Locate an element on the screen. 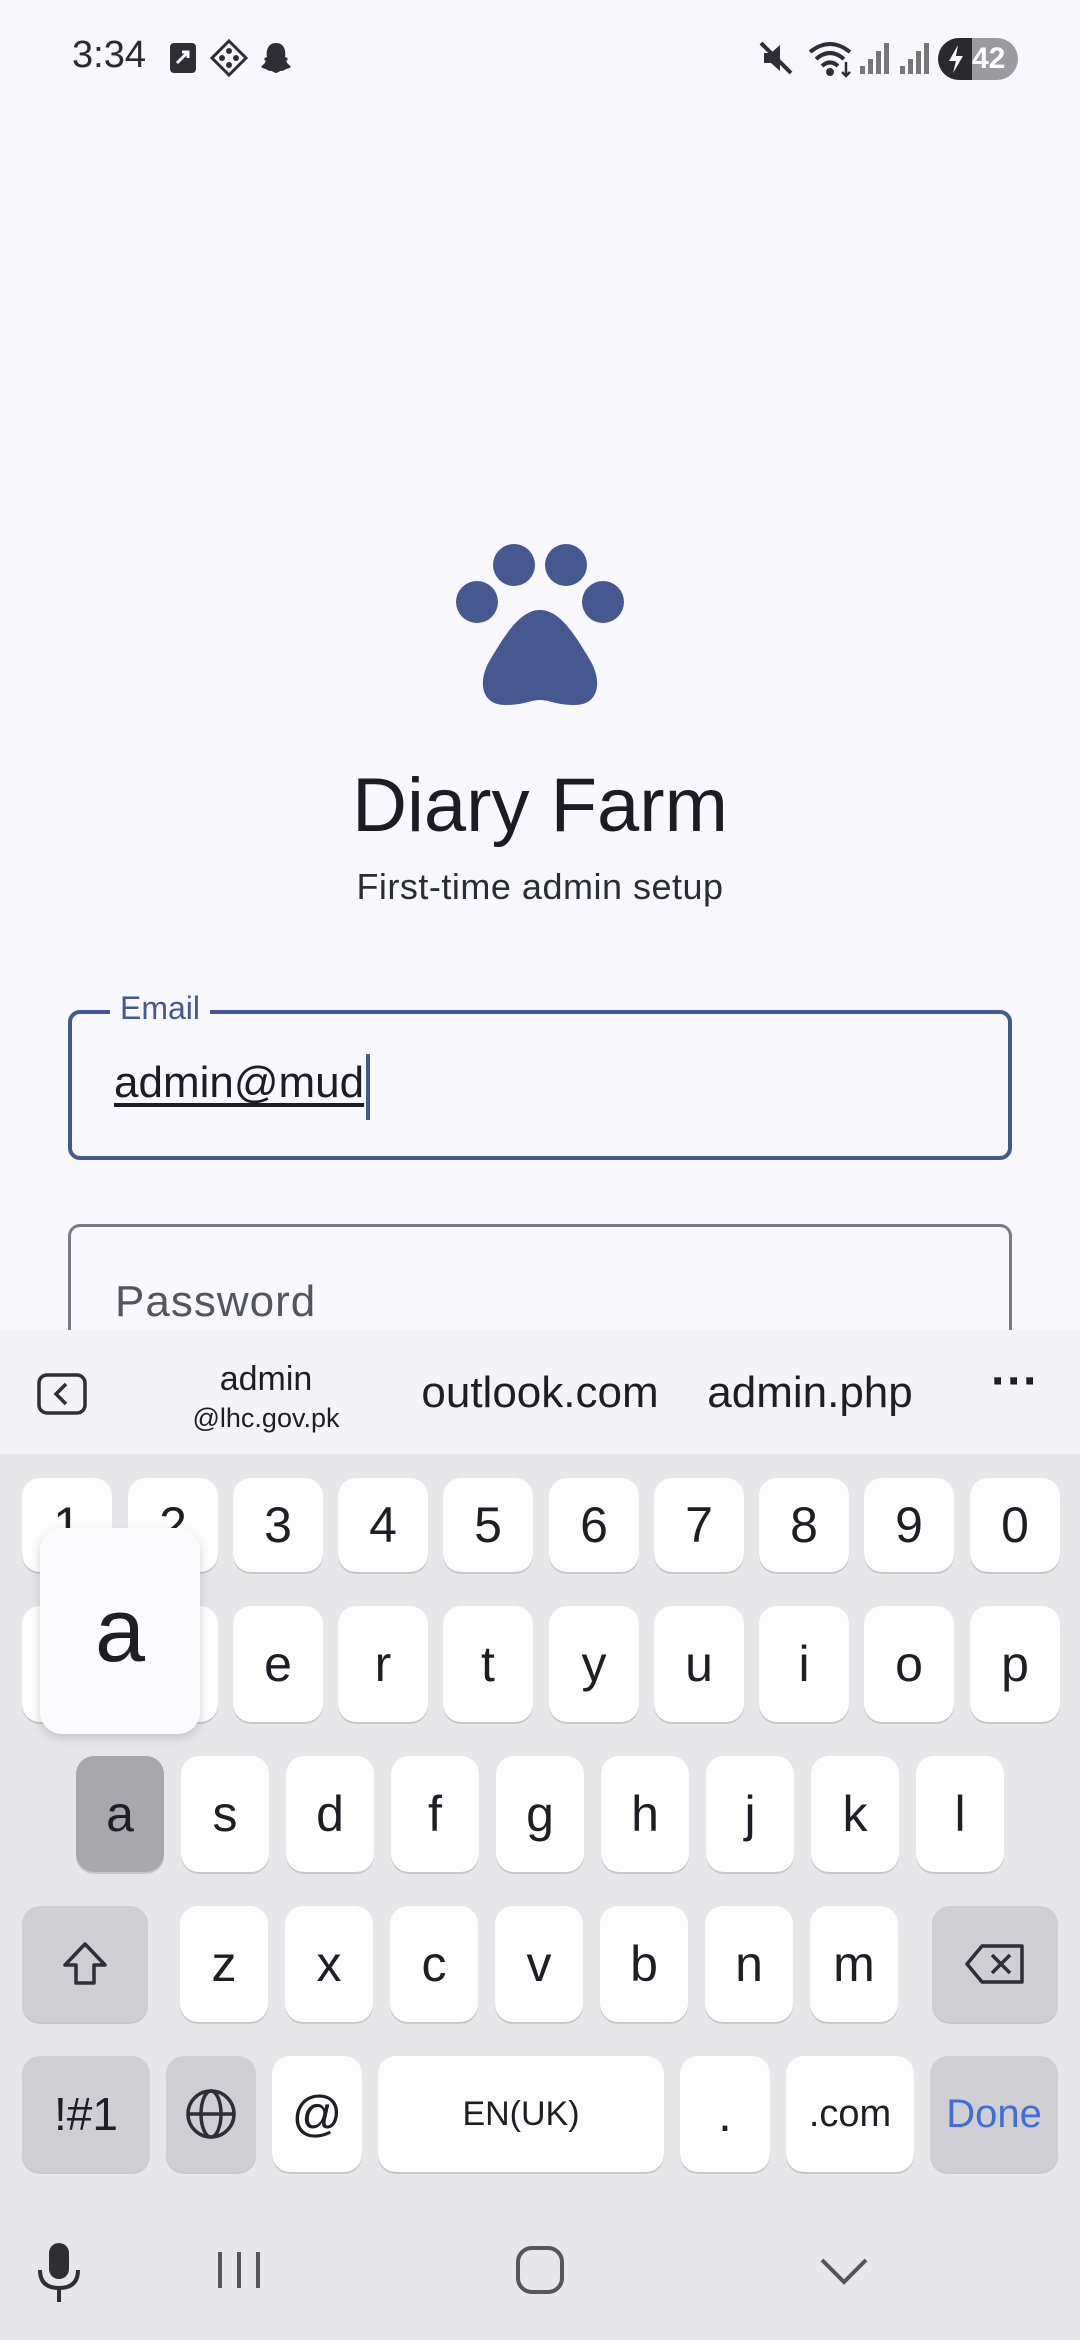 The height and width of the screenshot is (2340, 1080). mute-icon is located at coordinates (776, 58).